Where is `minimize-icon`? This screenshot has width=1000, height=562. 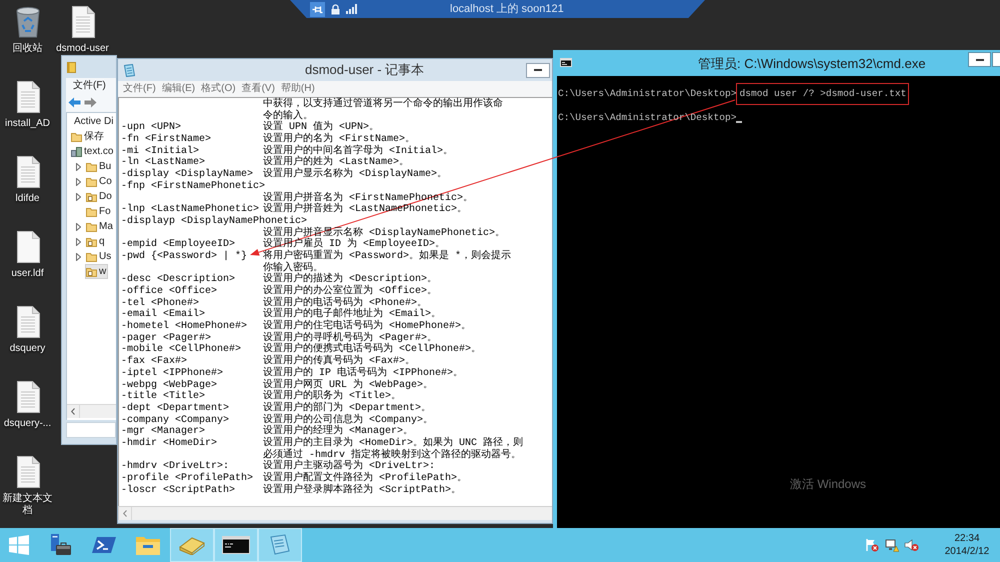 minimize-icon is located at coordinates (980, 59).